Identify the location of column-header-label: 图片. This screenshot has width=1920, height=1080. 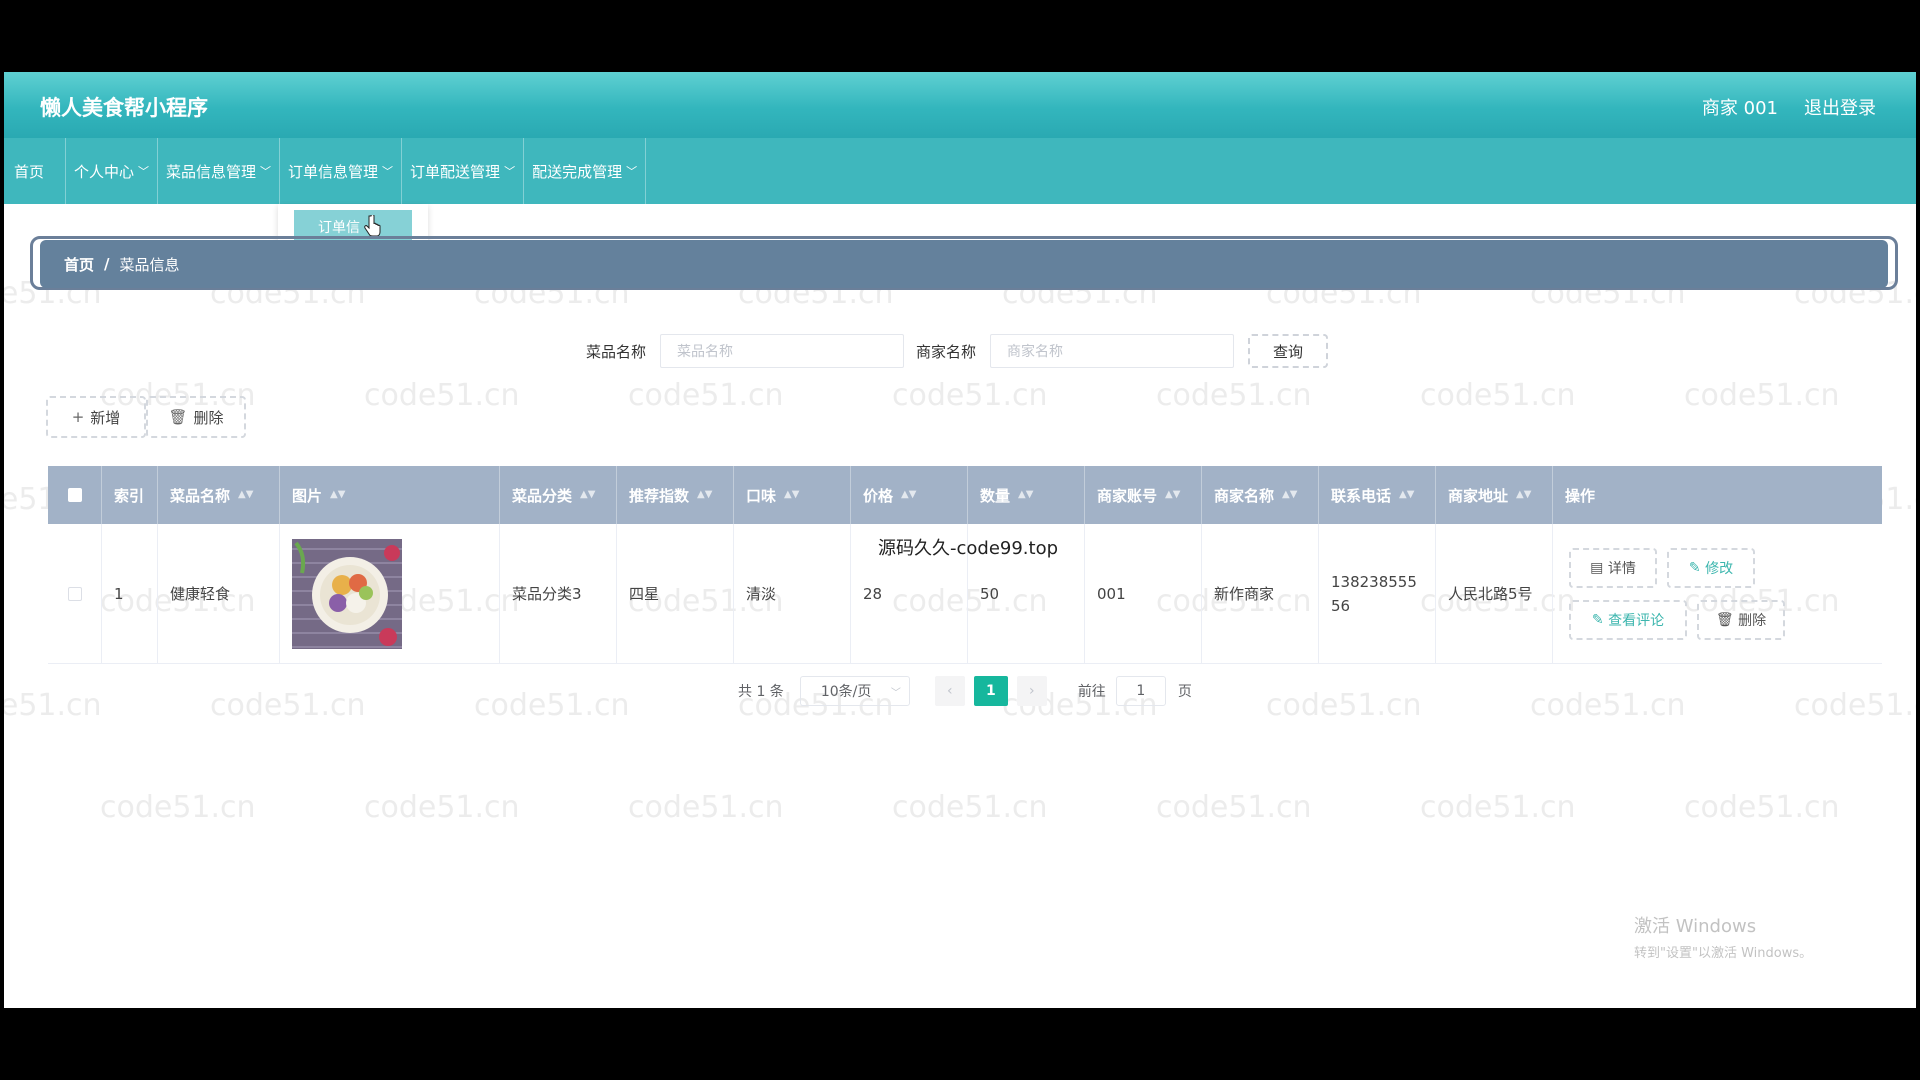
(307, 495).